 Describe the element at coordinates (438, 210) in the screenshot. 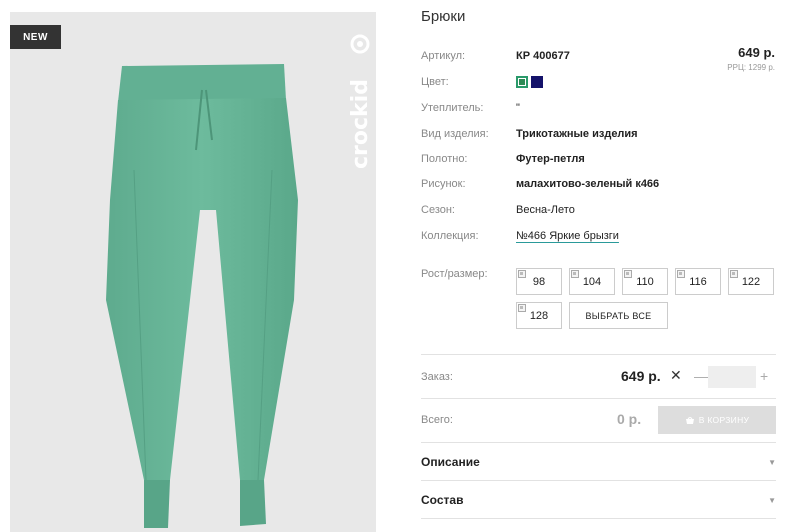

I see `season-label: Сезон:` at that location.